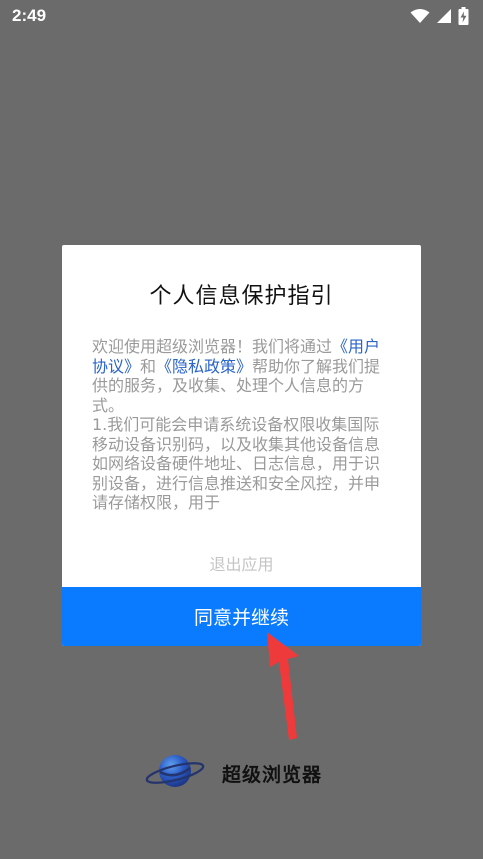  What do you see at coordinates (29, 15) in the screenshot?
I see `status-time: 2:49` at bounding box center [29, 15].